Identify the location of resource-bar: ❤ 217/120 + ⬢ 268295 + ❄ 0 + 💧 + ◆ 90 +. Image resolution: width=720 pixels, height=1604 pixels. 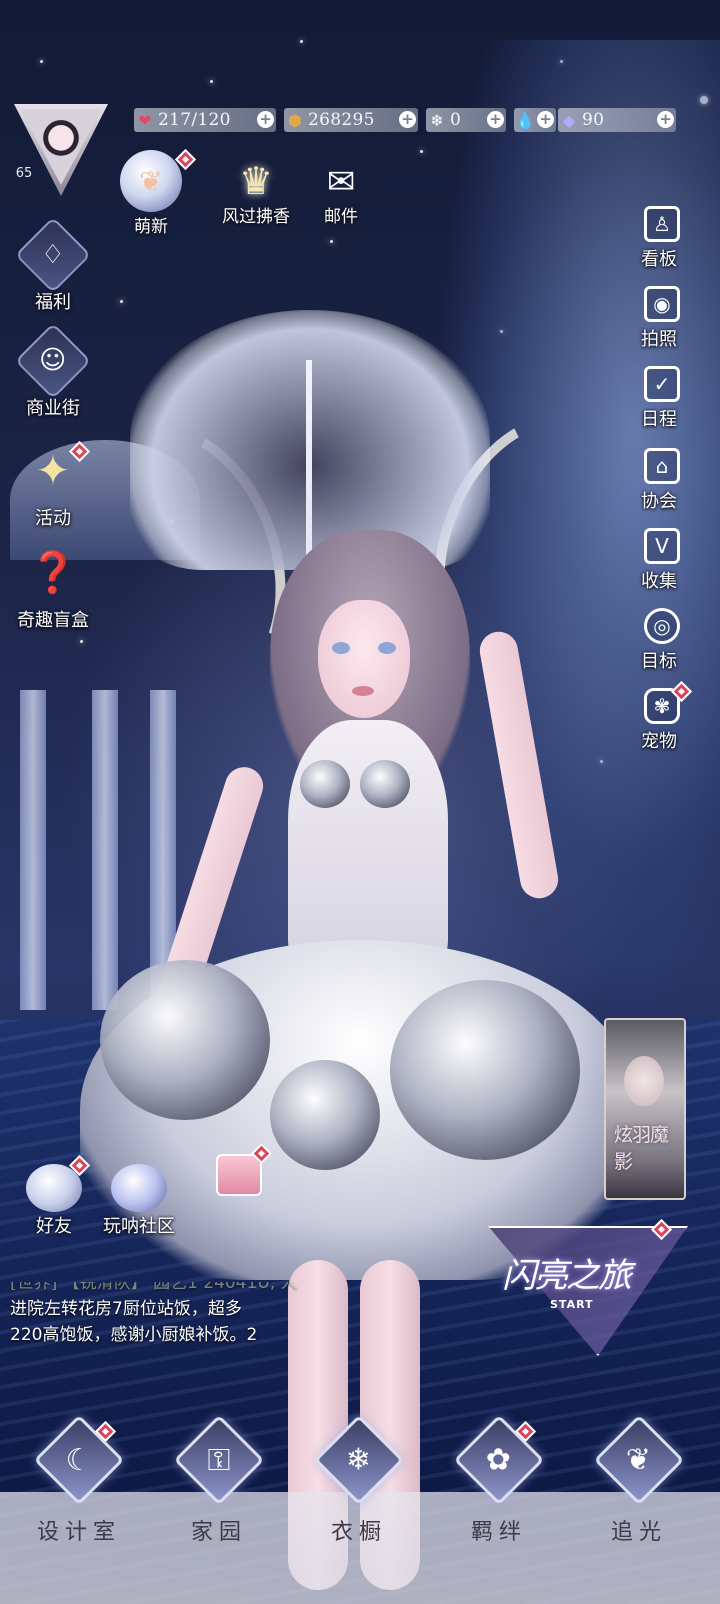
(415, 120).